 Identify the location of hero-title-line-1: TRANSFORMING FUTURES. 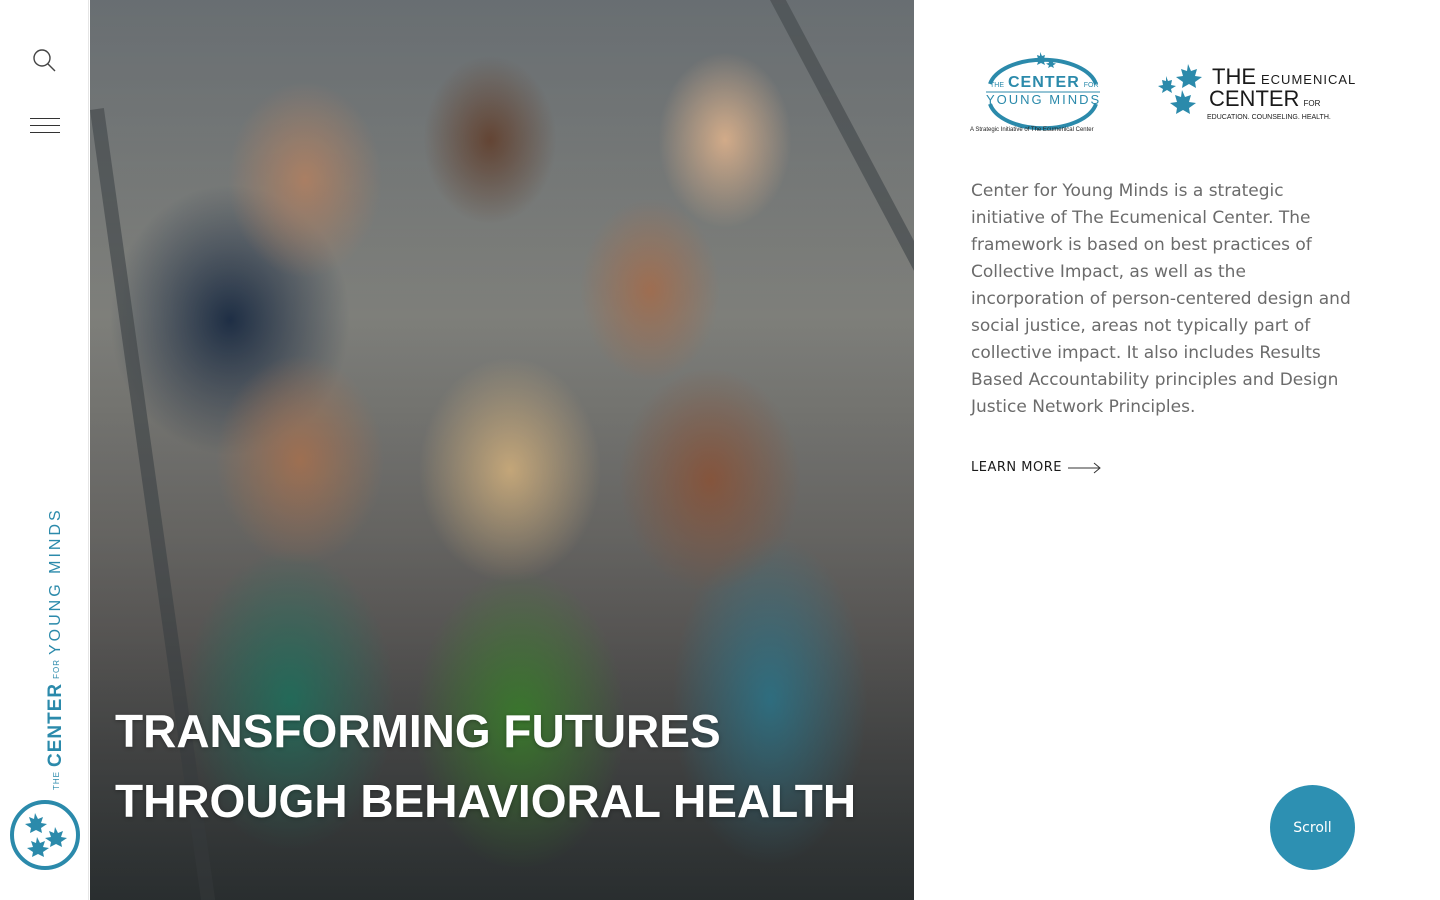
(418, 731).